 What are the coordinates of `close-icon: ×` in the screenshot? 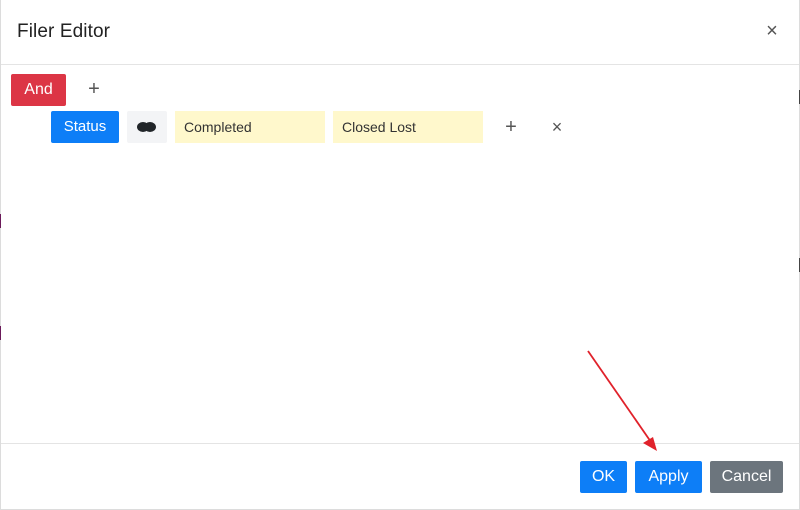 It's located at (772, 31).